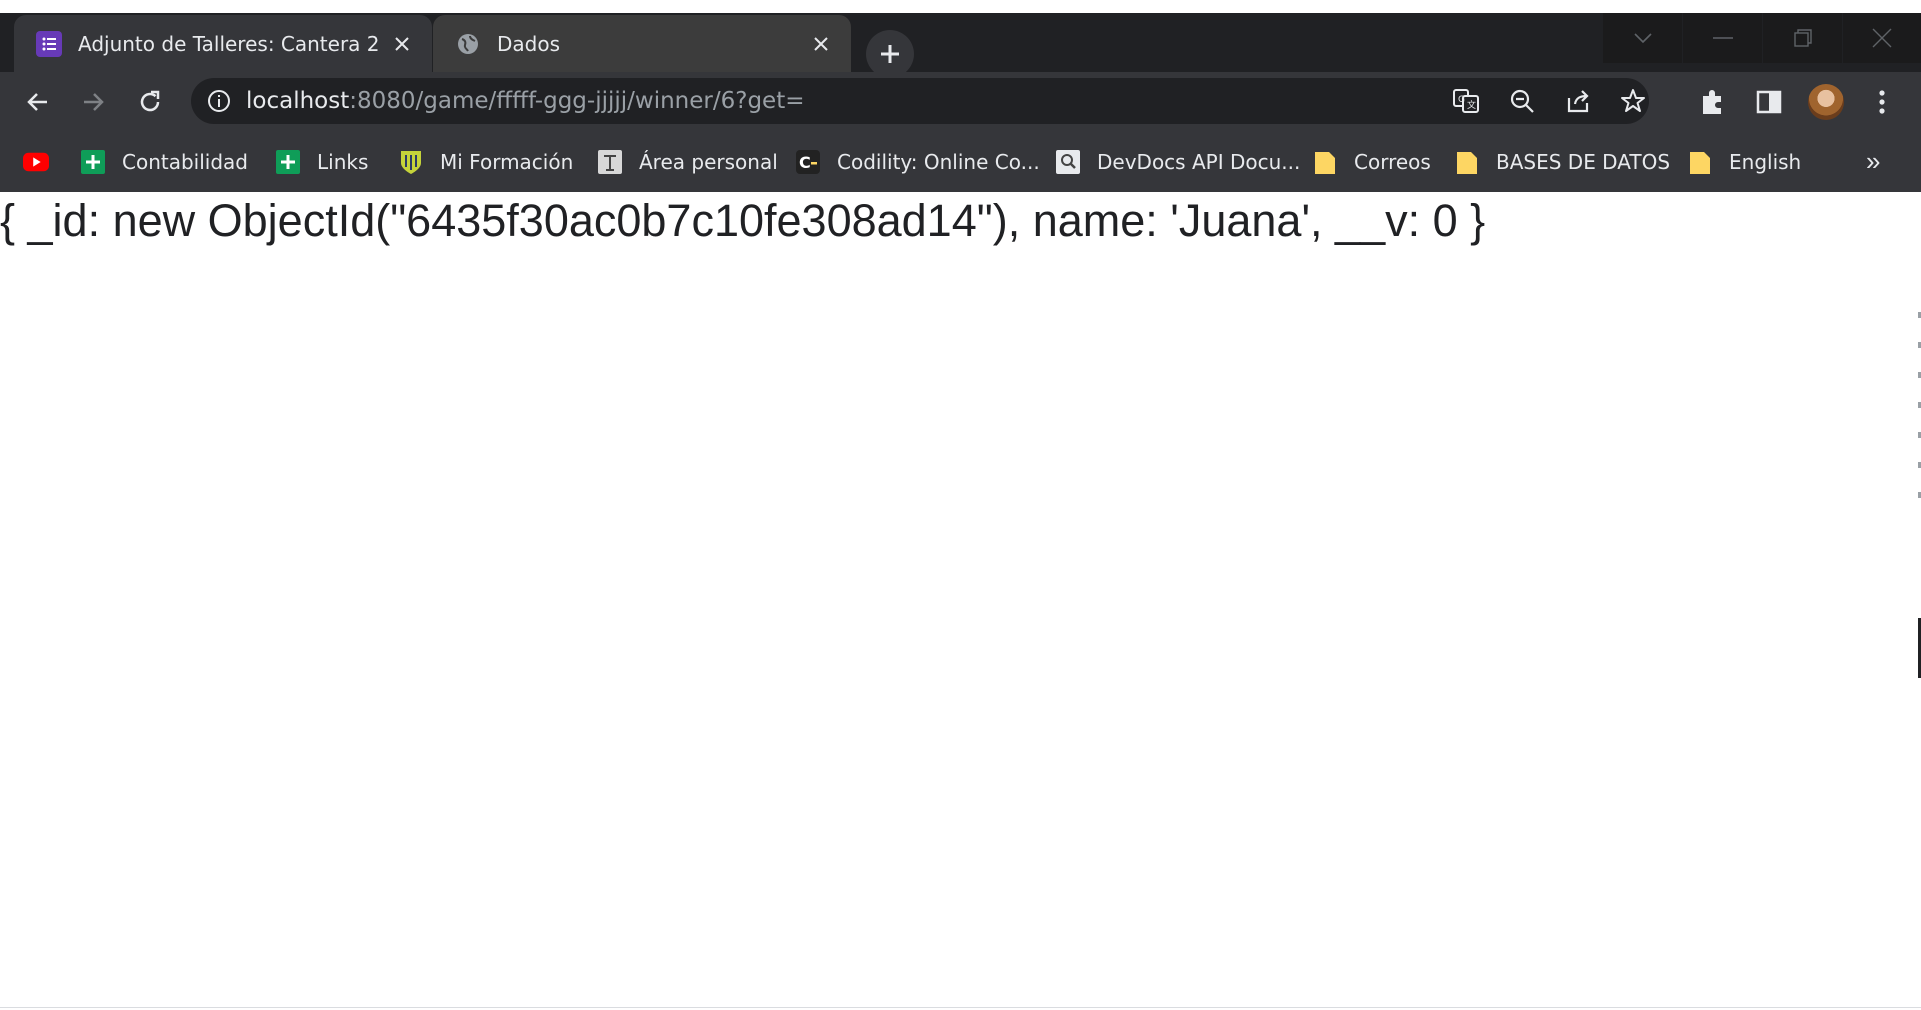  What do you see at coordinates (708, 162) in the screenshot?
I see `bookmark-label: Área personal` at bounding box center [708, 162].